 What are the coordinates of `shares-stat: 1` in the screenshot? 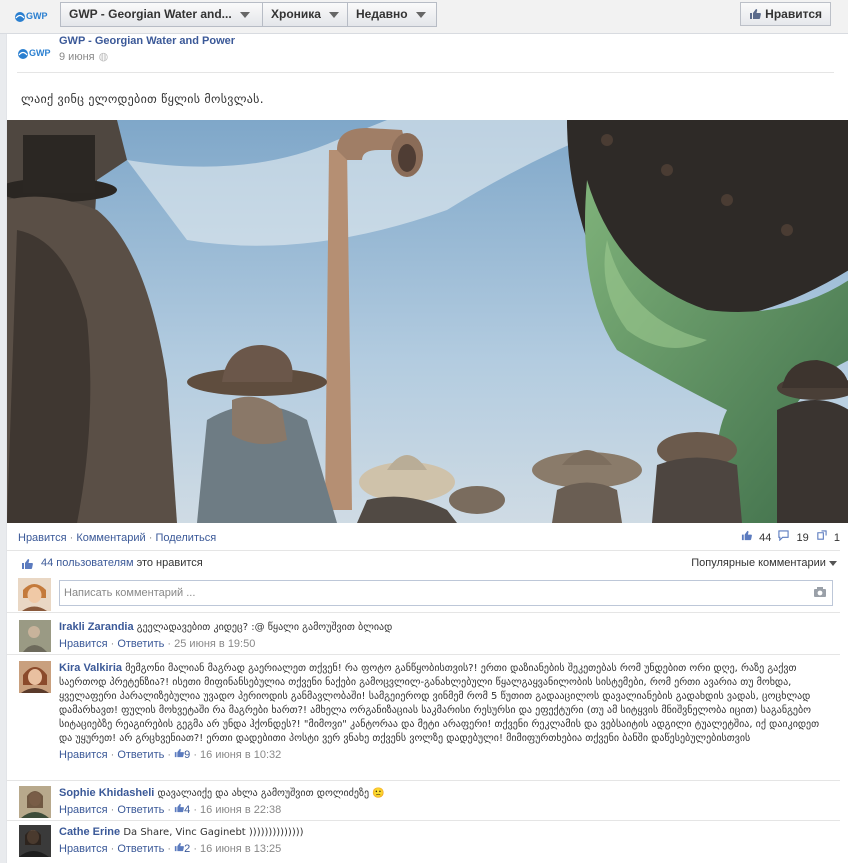 It's located at (828, 537).